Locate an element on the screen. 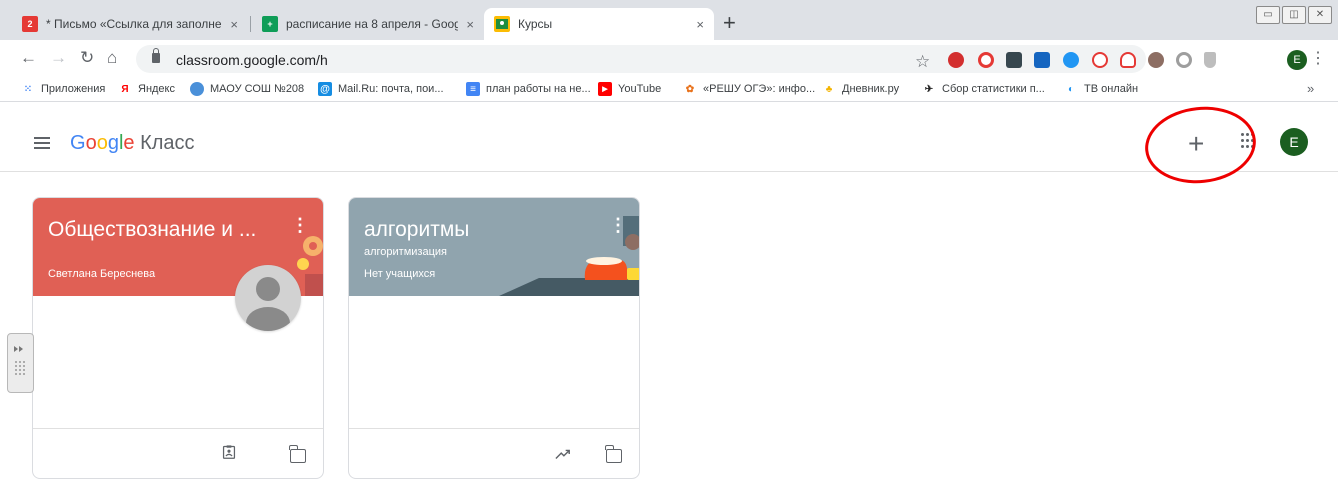 This screenshot has height=479, width=1338. assignment-icon is located at coordinates (229, 452).